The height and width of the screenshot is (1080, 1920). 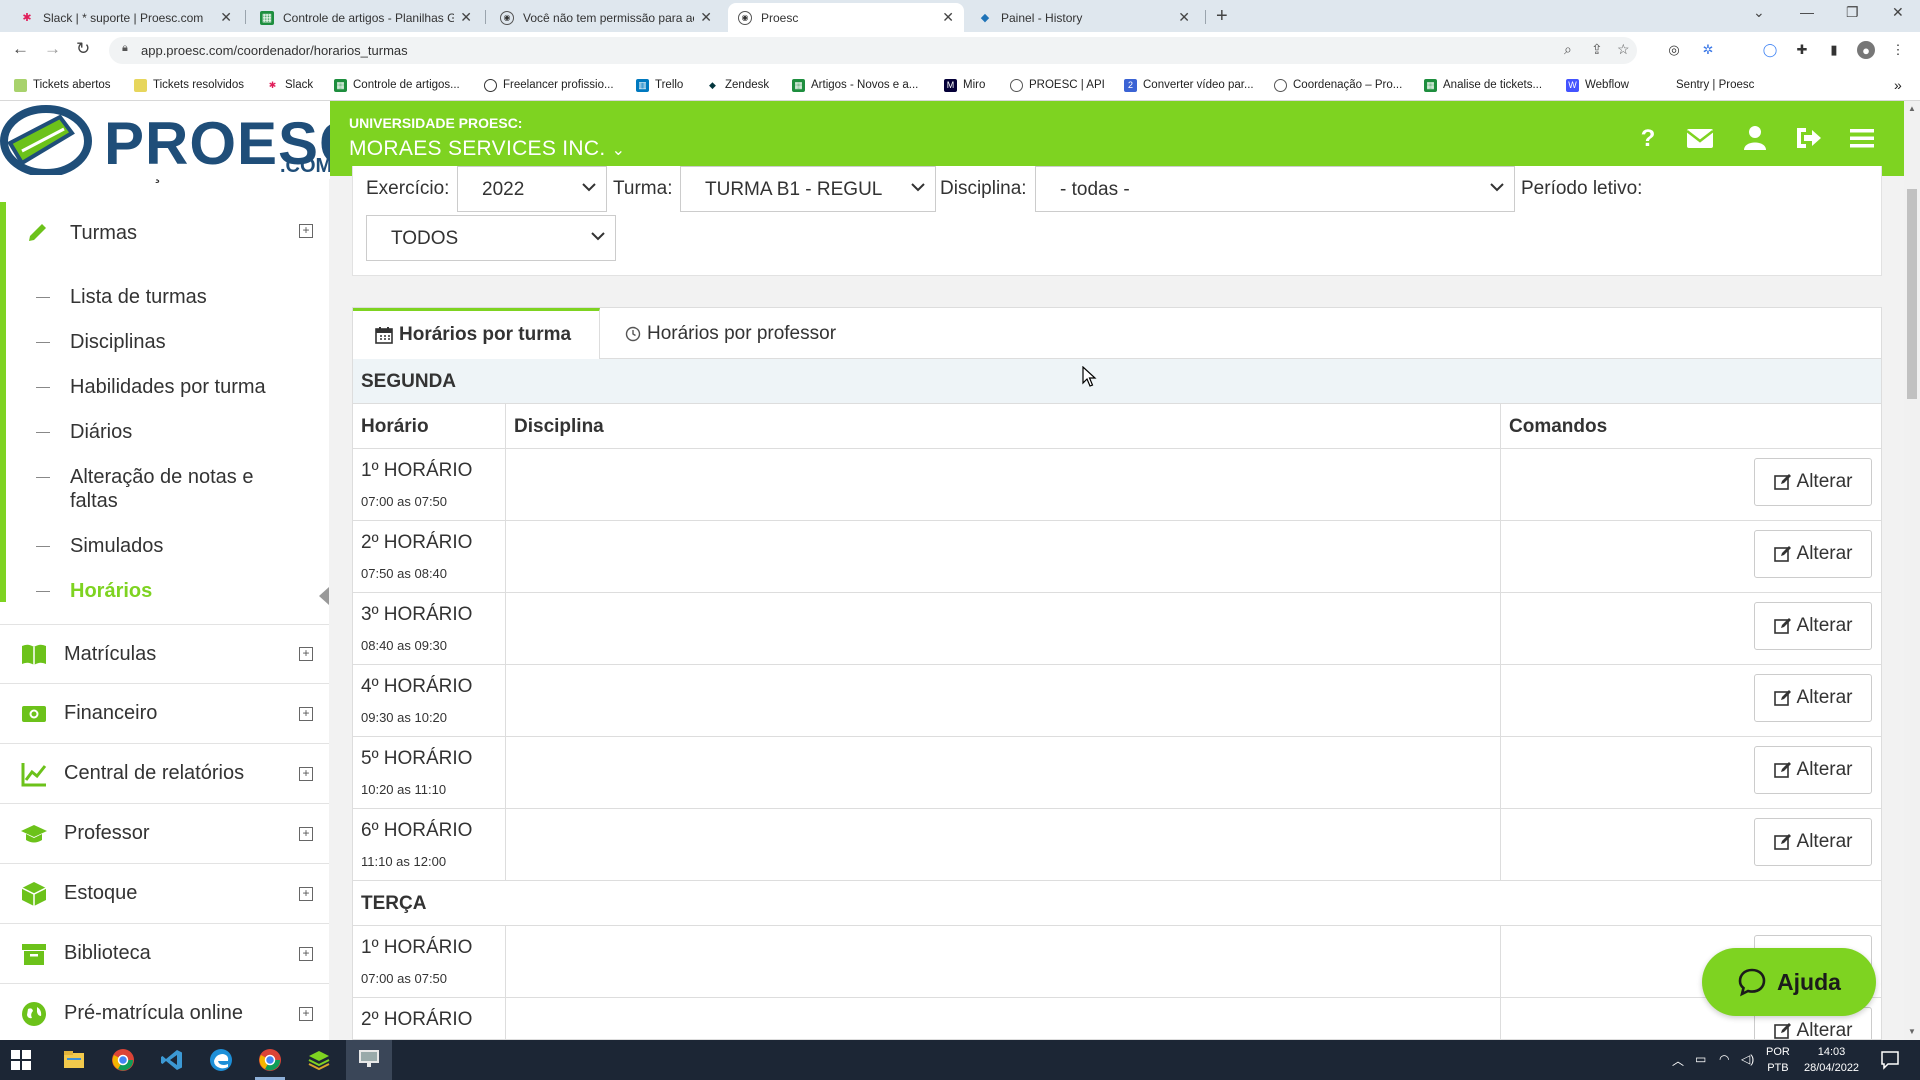 What do you see at coordinates (964, 85) in the screenshot?
I see `bookmark-item: M Miro` at bounding box center [964, 85].